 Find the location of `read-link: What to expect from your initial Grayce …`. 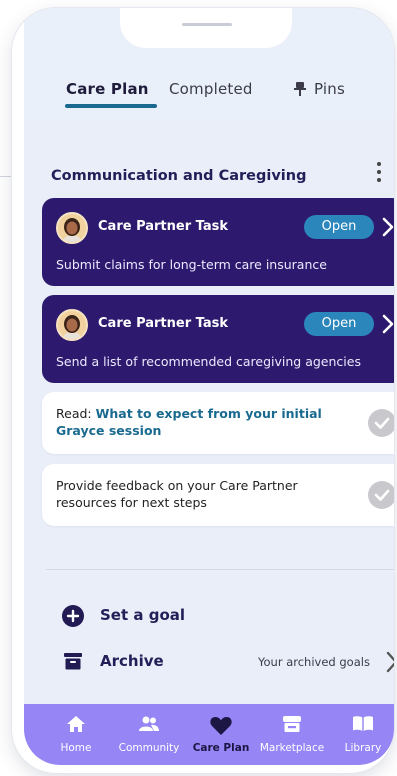

read-link: What to expect from your initial Grayce … is located at coordinates (189, 422).